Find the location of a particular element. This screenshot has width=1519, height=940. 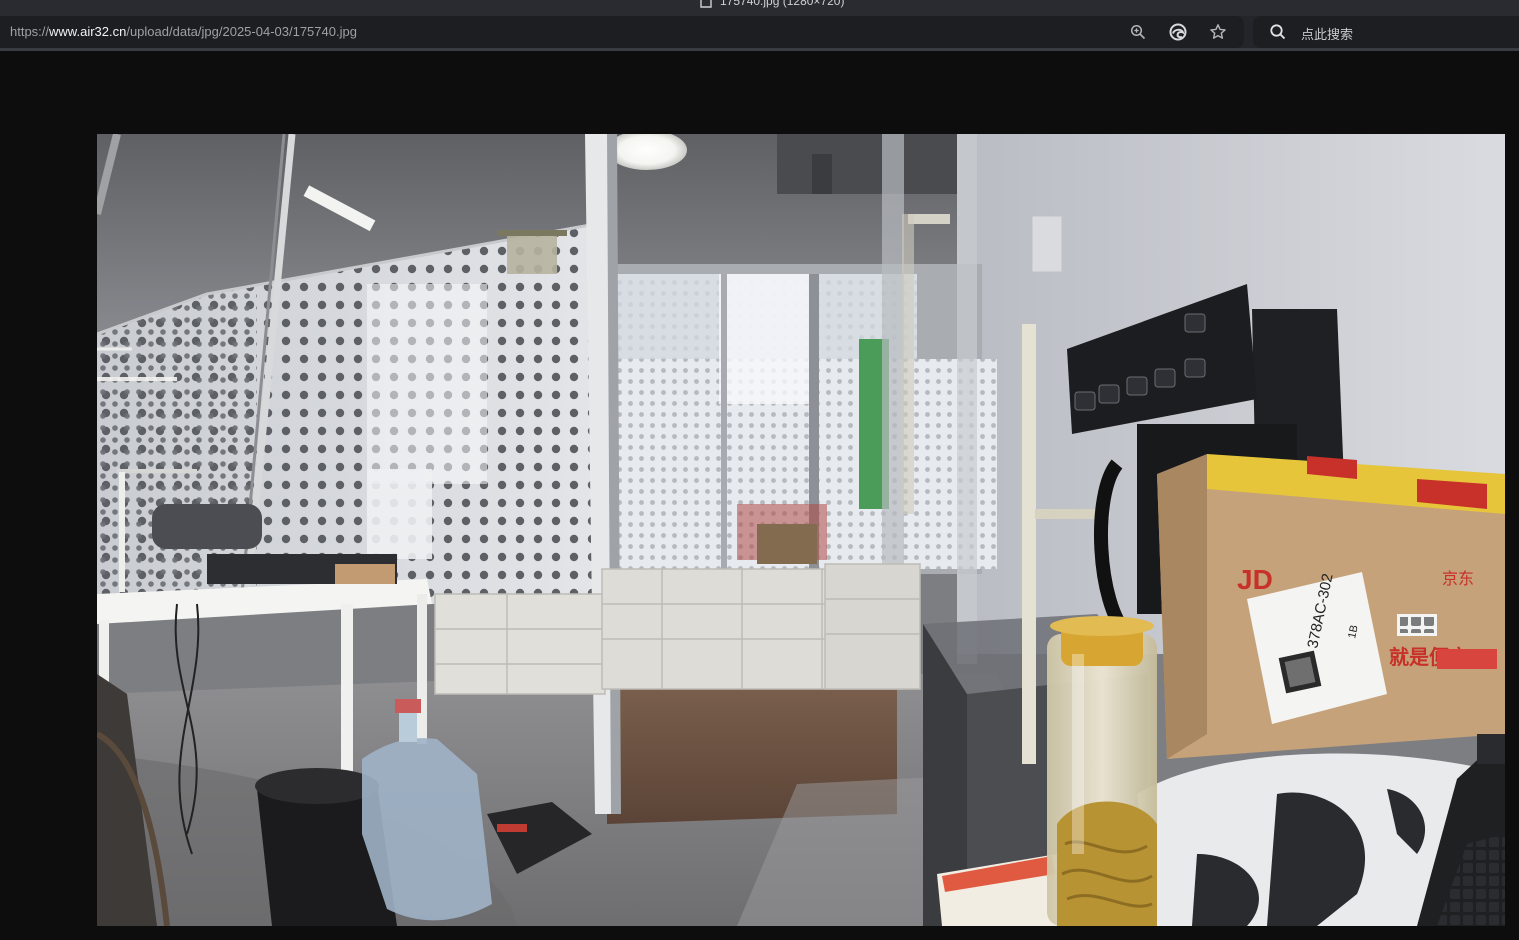

url-scheme: https:// is located at coordinates (30, 31).